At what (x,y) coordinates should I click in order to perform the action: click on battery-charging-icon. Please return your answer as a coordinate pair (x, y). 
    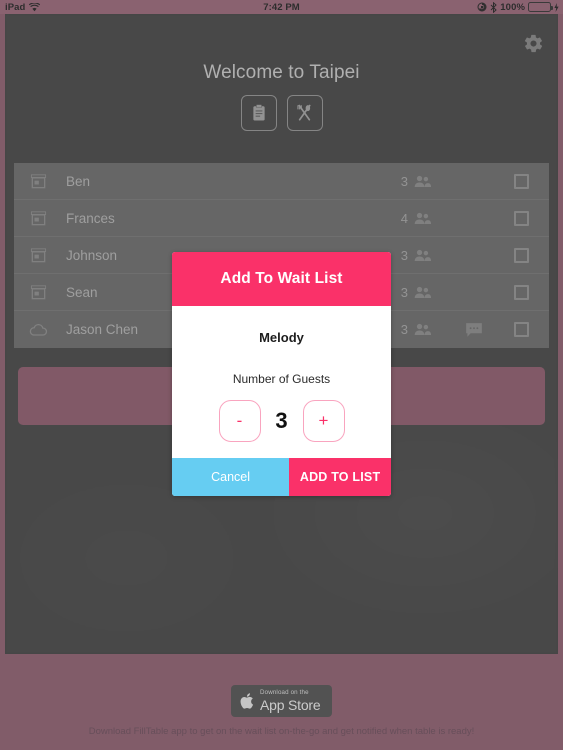
    Looking at the image, I should click on (540, 7).